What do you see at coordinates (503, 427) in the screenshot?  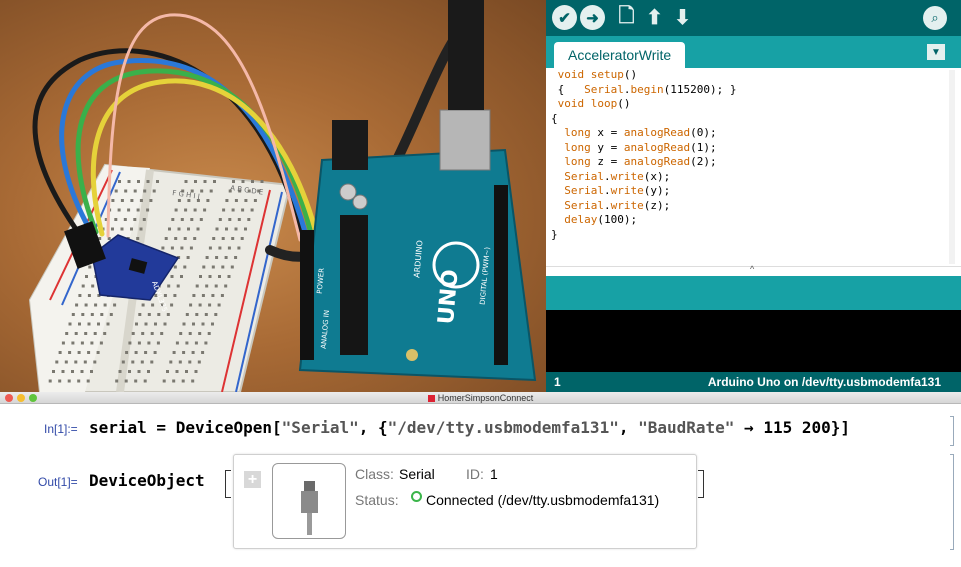 I see `in-arg-port: "/dev/tty.usbmodemfa131"` at bounding box center [503, 427].